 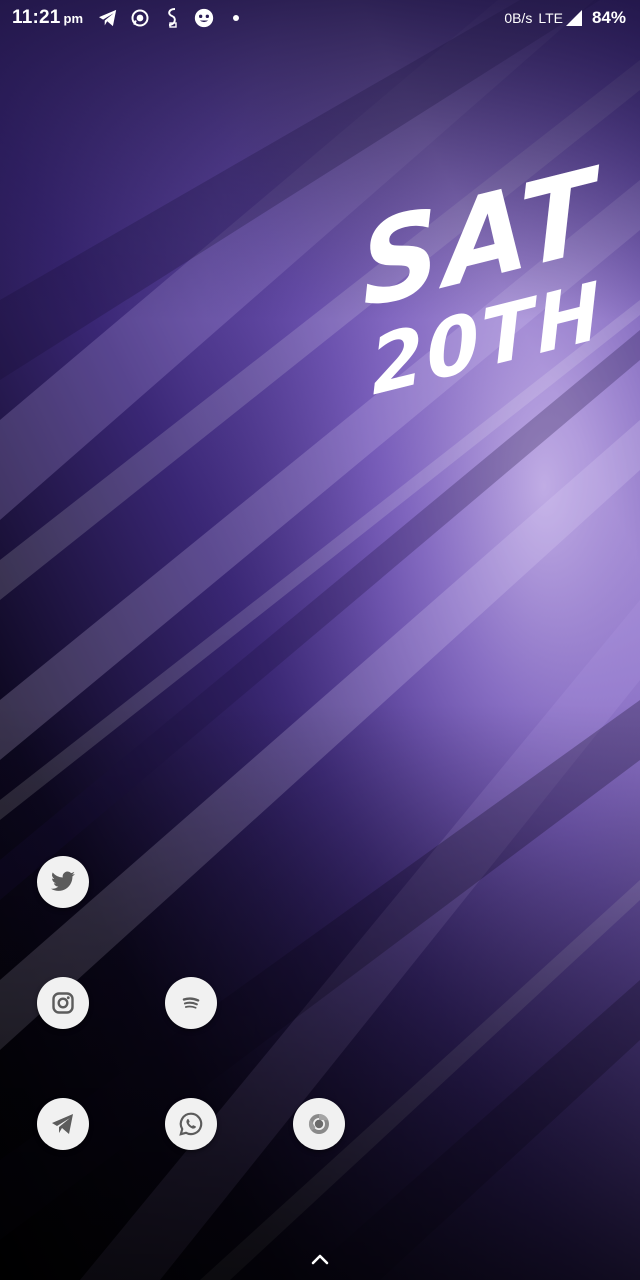 I want to click on network-type: LTE, so click(x=550, y=18).